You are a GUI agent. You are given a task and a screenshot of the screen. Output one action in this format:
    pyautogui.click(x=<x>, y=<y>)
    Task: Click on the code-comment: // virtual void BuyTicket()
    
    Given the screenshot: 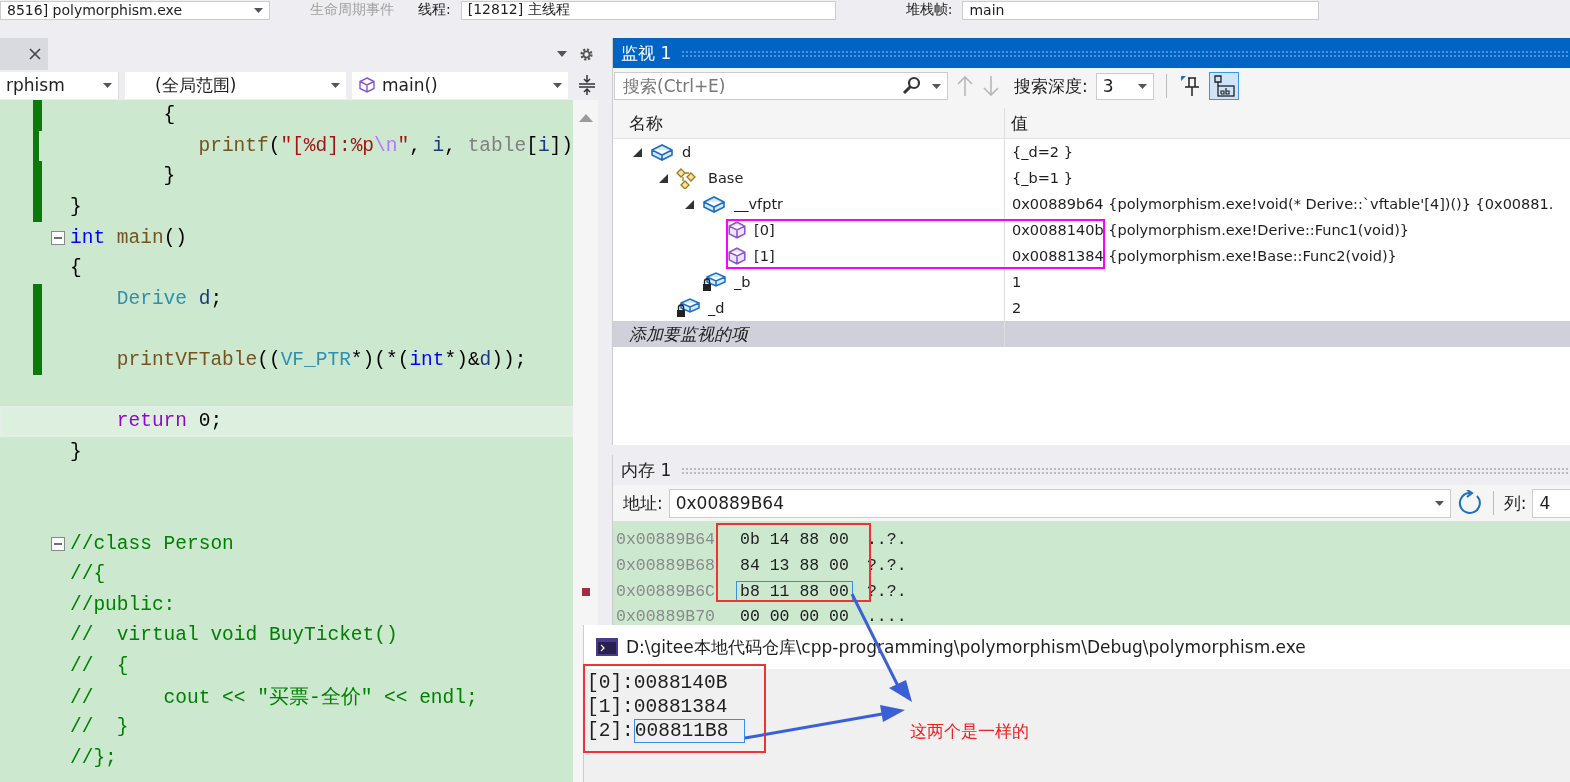 What is the action you would take?
    pyautogui.click(x=234, y=635)
    